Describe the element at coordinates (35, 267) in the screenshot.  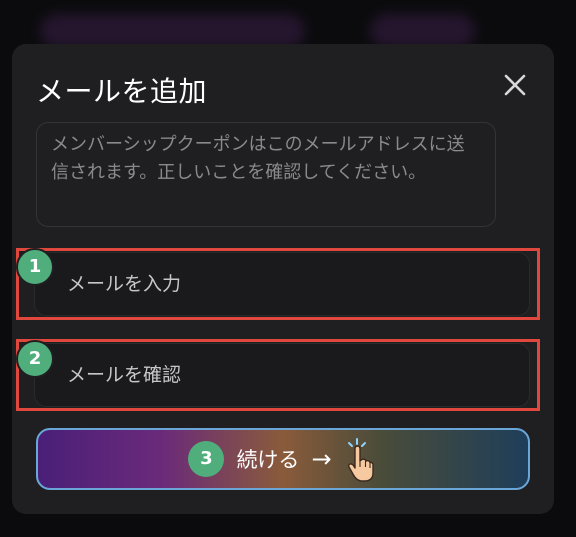
I see `step-badge-1: 1` at that location.